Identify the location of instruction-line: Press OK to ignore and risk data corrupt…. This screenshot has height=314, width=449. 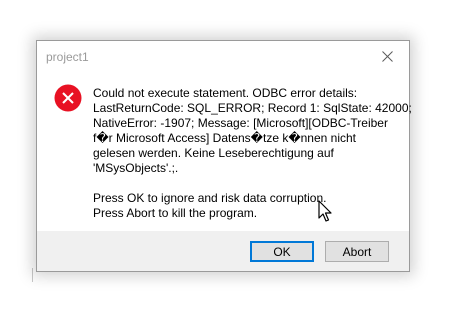
(210, 198).